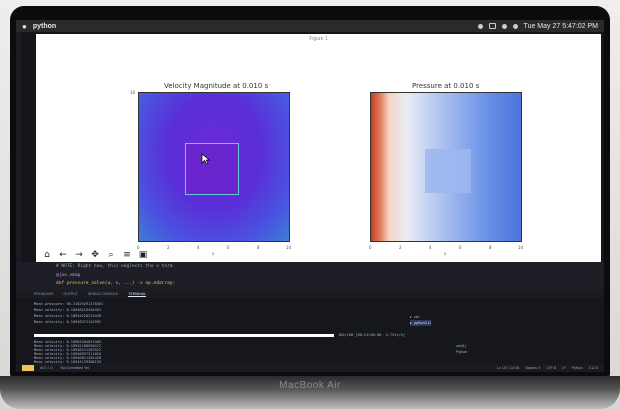 This screenshot has width=620, height=409. Describe the element at coordinates (68, 322) in the screenshot. I see `terminal-line: Mean velocity: 0.10948371124992` at that location.